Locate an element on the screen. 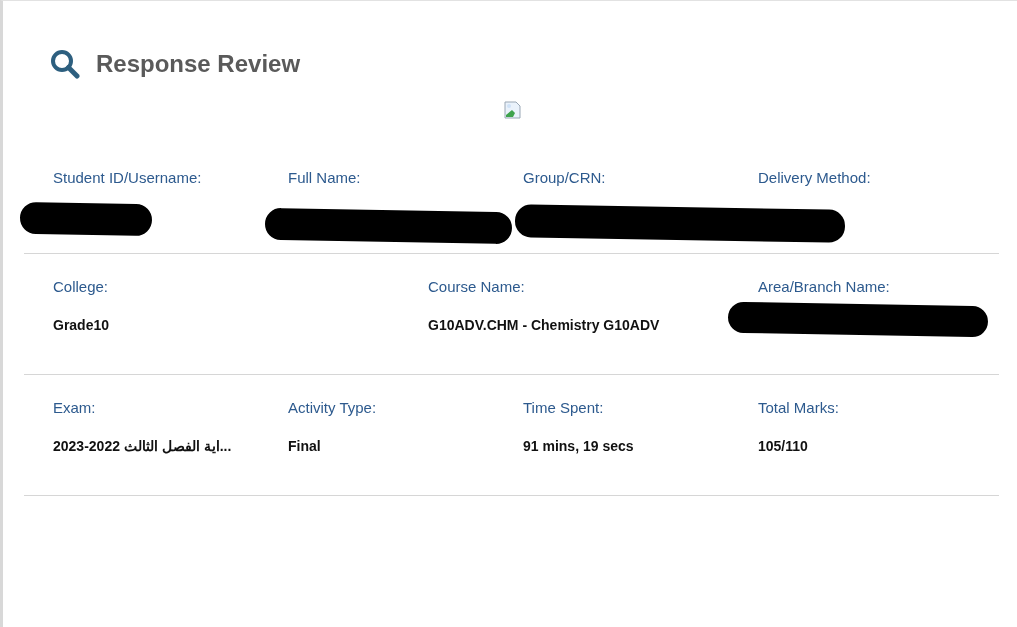 The image size is (1017, 627). field-value: Grade10 is located at coordinates (82, 325).